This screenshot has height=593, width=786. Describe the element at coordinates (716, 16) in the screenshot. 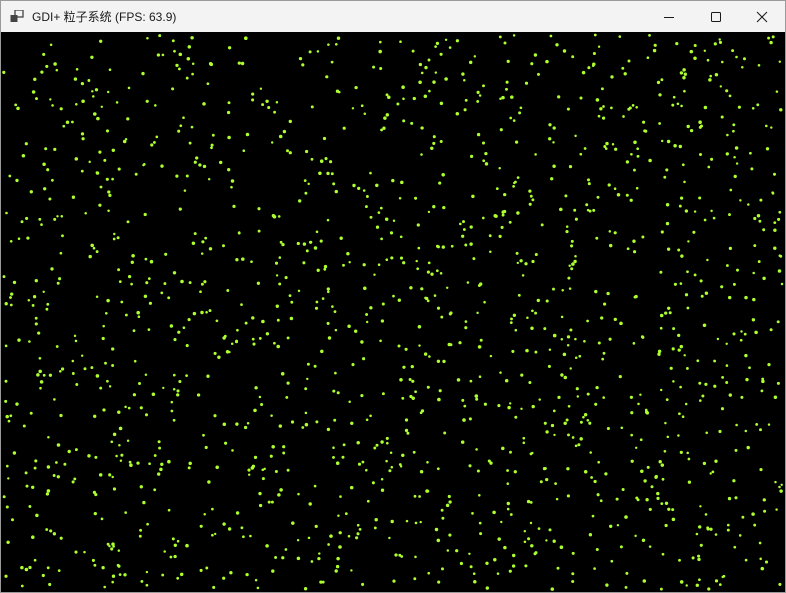

I see `maximize-button` at that location.